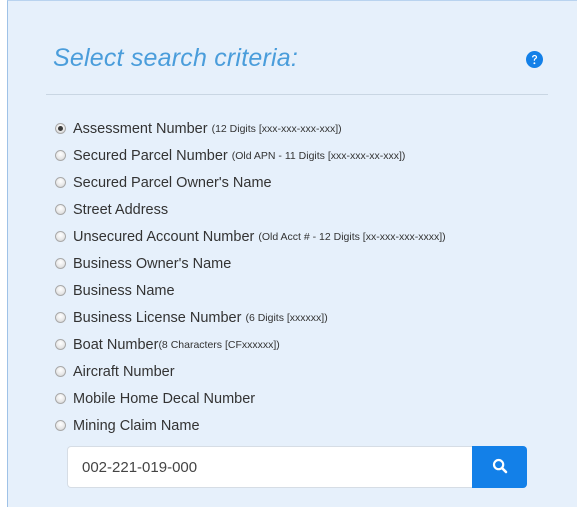  Describe the element at coordinates (136, 425) in the screenshot. I see `option-label: Mining Claim Name` at that location.